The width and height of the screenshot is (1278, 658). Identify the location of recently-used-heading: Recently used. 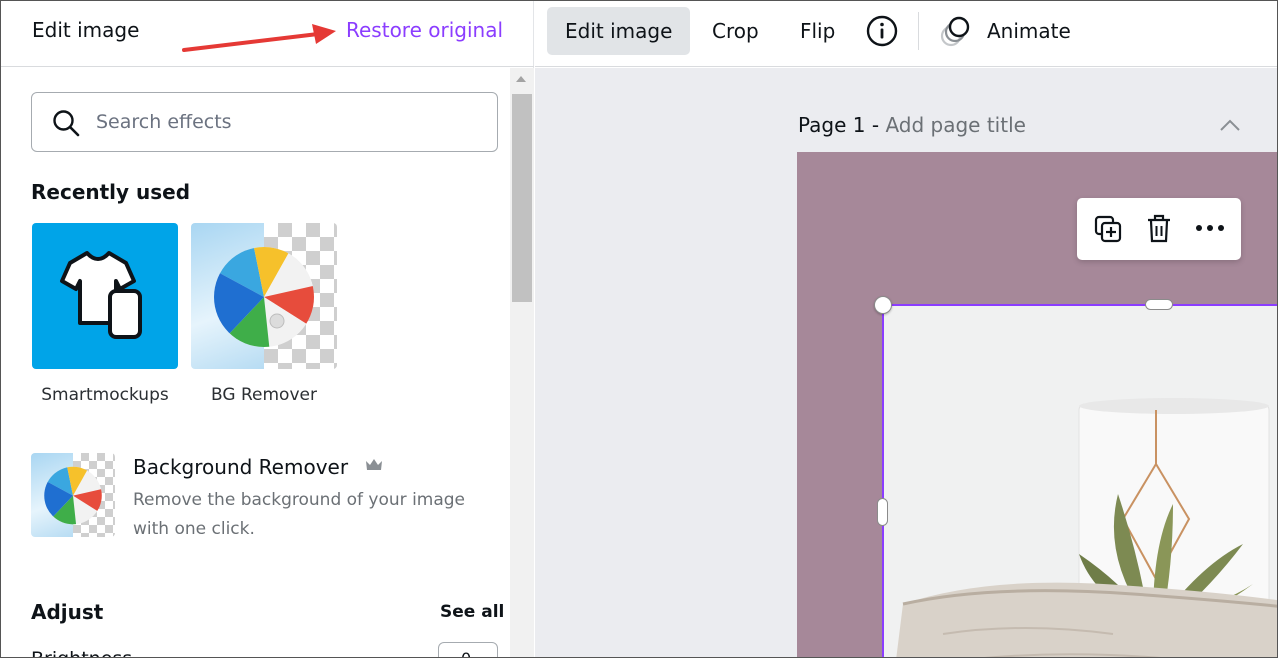
(111, 192).